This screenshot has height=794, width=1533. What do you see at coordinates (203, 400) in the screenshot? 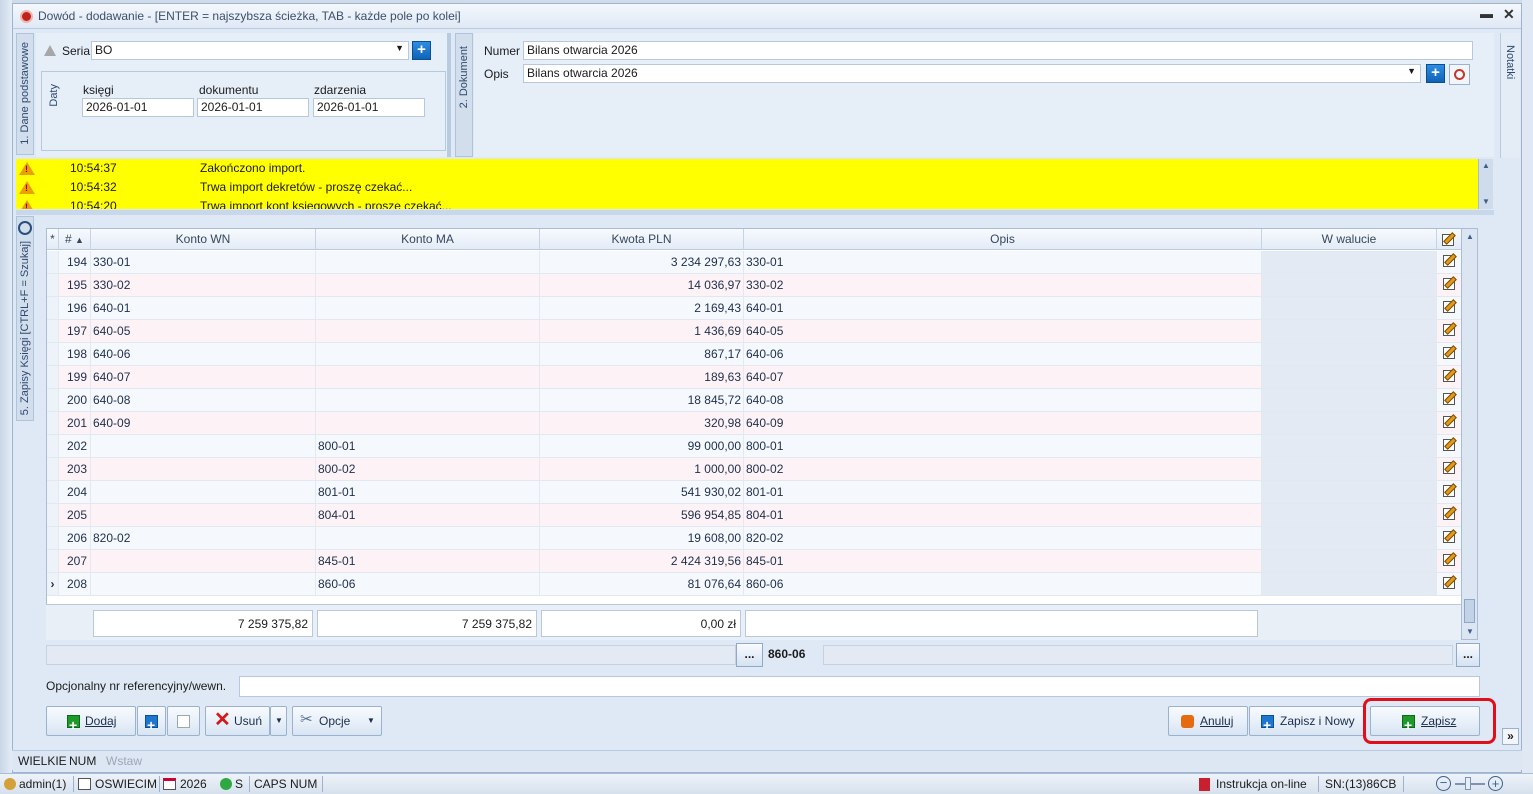
I see `cell-konto-wn: 640-08` at bounding box center [203, 400].